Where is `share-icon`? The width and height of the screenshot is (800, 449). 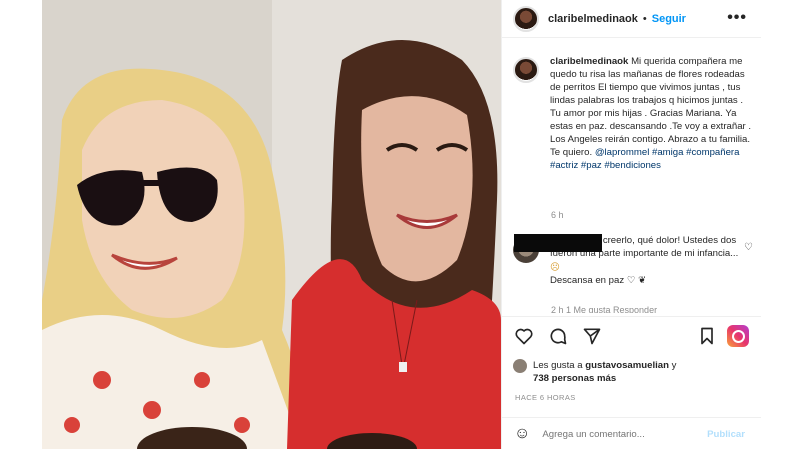
share-icon is located at coordinates (592, 336).